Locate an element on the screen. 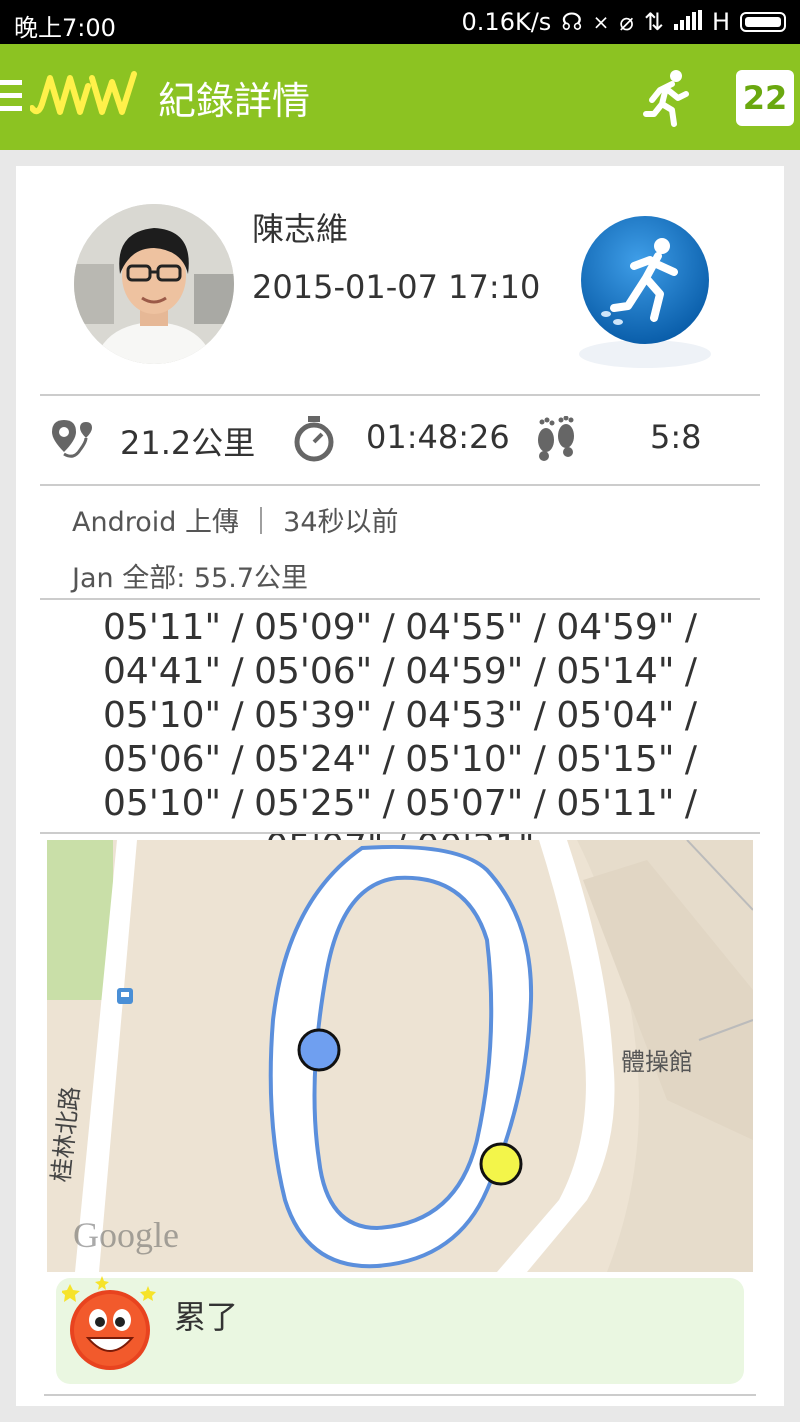 The width and height of the screenshot is (800, 1422). calendar-badge: 22 is located at coordinates (765, 98).